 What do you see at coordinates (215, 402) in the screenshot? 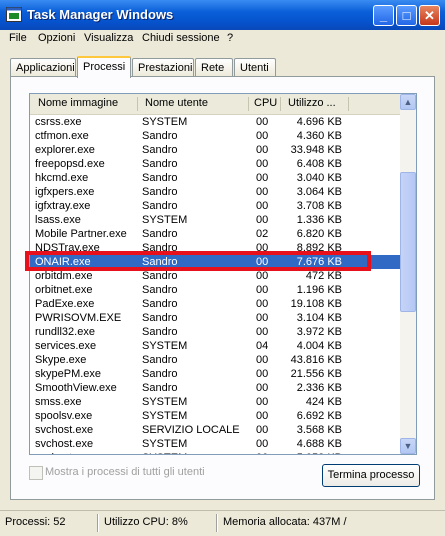
I see `table-row: smss.exe SYSTEM 00 424 KB` at bounding box center [215, 402].